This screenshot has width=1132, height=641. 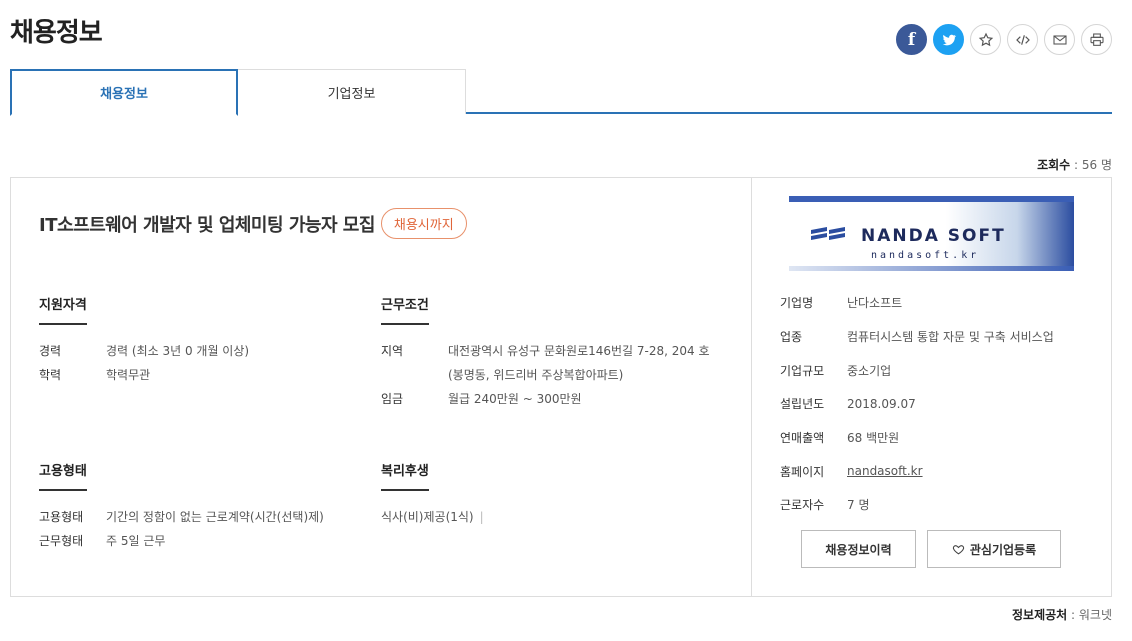 What do you see at coordinates (50, 375) in the screenshot?
I see `row-key: 학력` at bounding box center [50, 375].